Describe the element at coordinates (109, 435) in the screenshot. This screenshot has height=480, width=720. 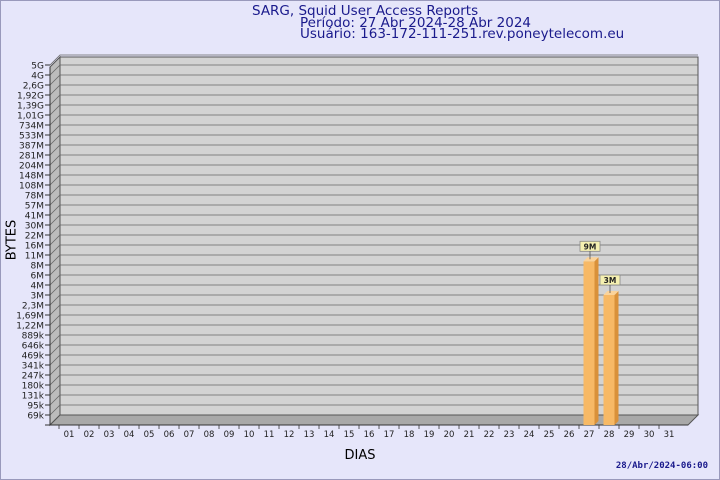
I see `x-tick-label: 03` at that location.